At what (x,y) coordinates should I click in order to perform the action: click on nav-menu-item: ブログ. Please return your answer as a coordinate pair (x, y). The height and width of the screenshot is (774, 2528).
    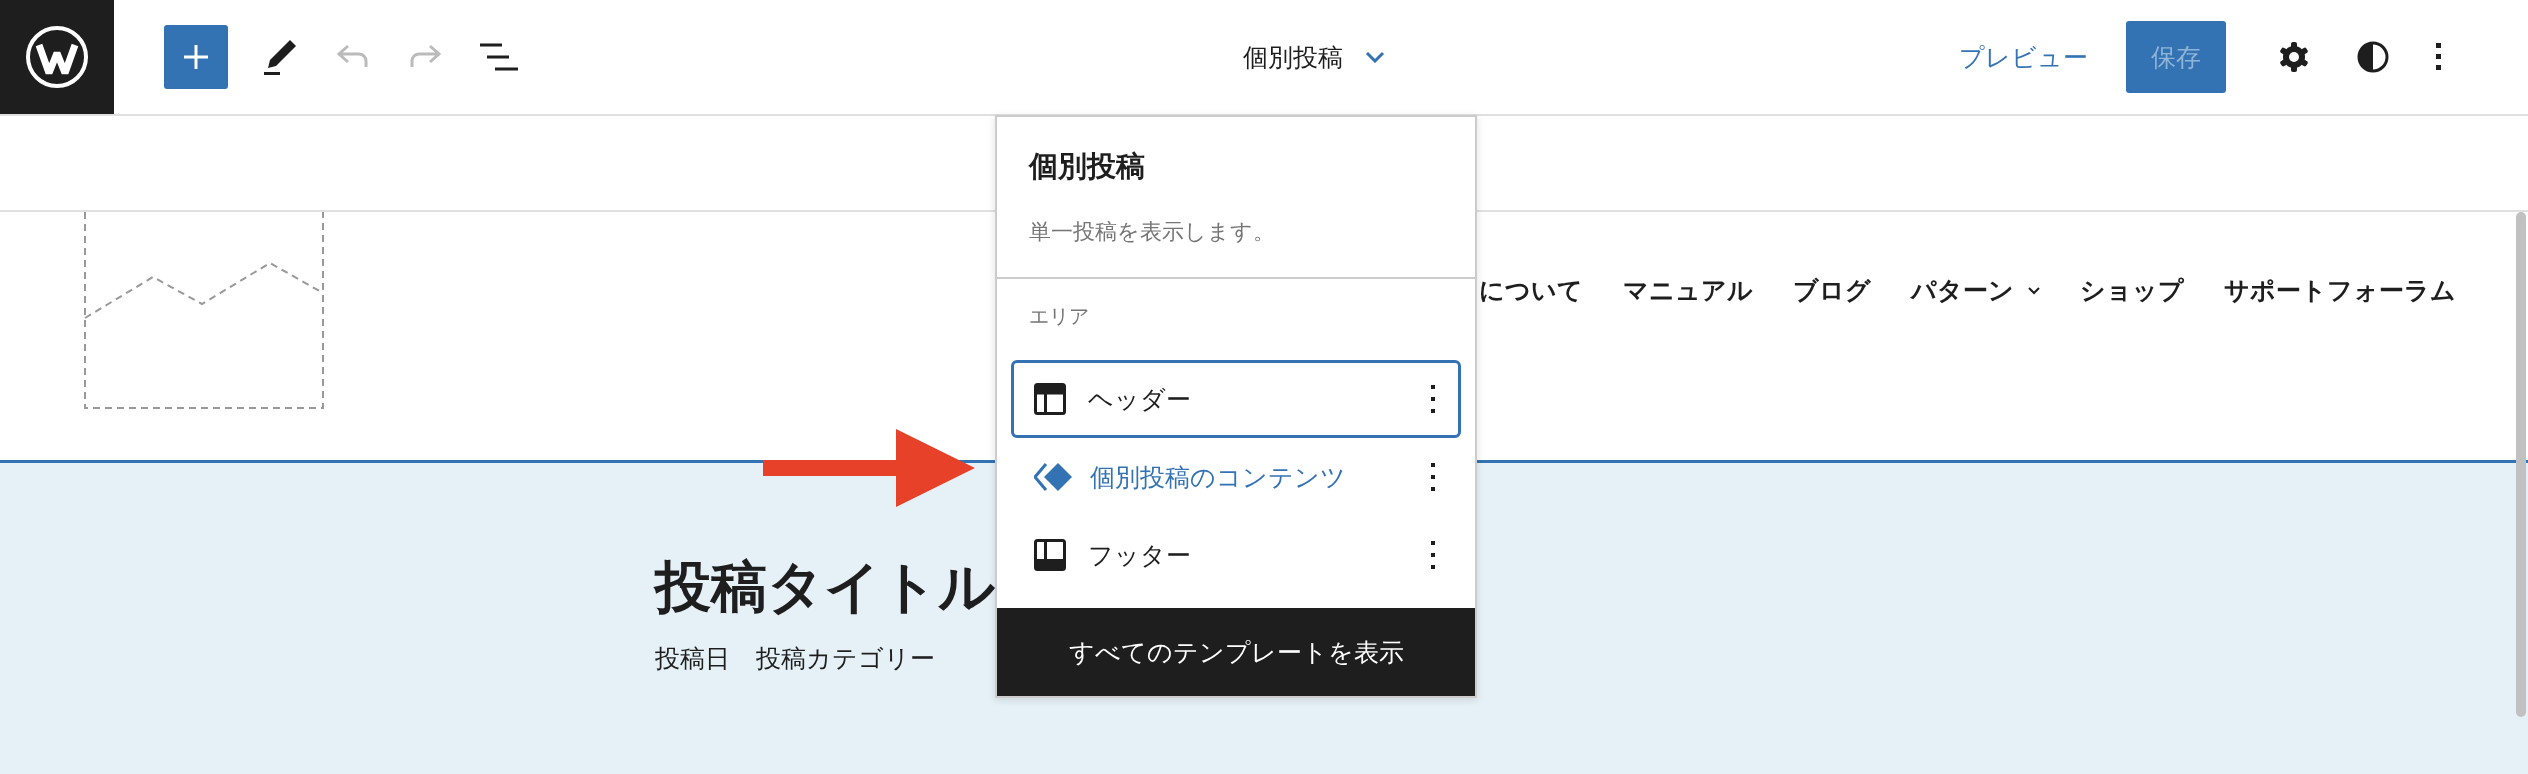
    Looking at the image, I should click on (1832, 290).